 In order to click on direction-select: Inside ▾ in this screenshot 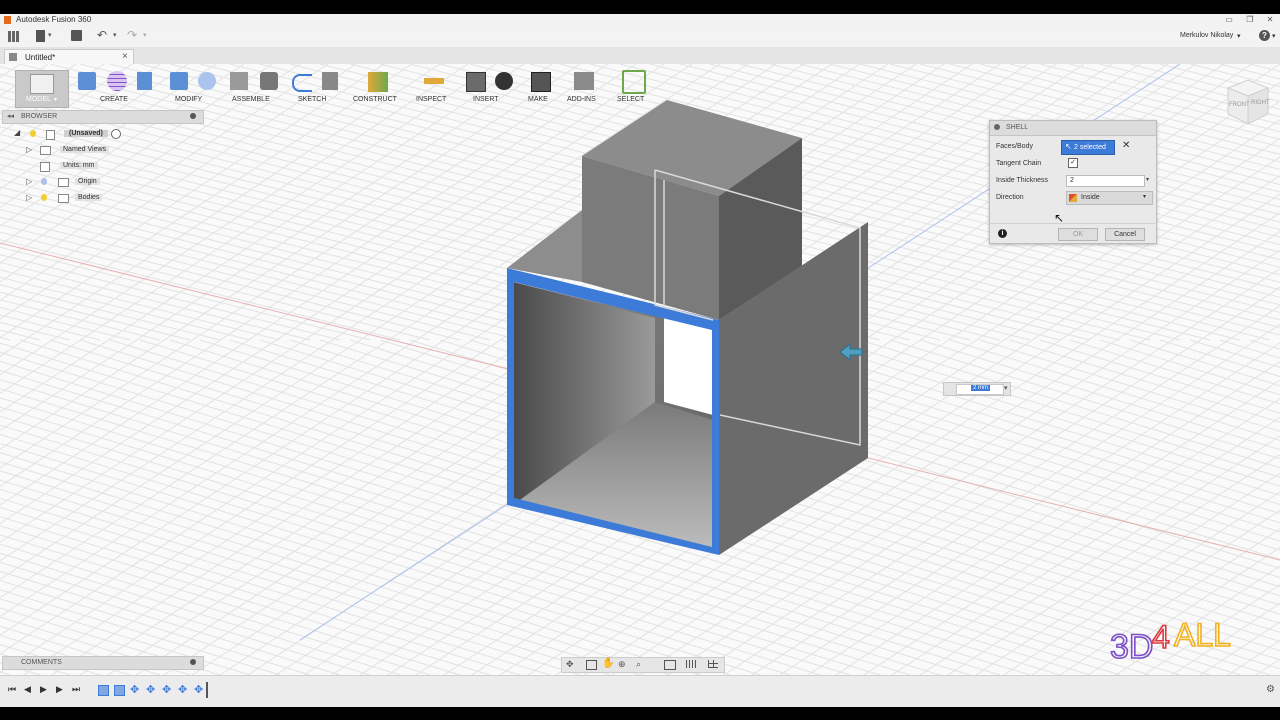, I will do `click(1109, 198)`.